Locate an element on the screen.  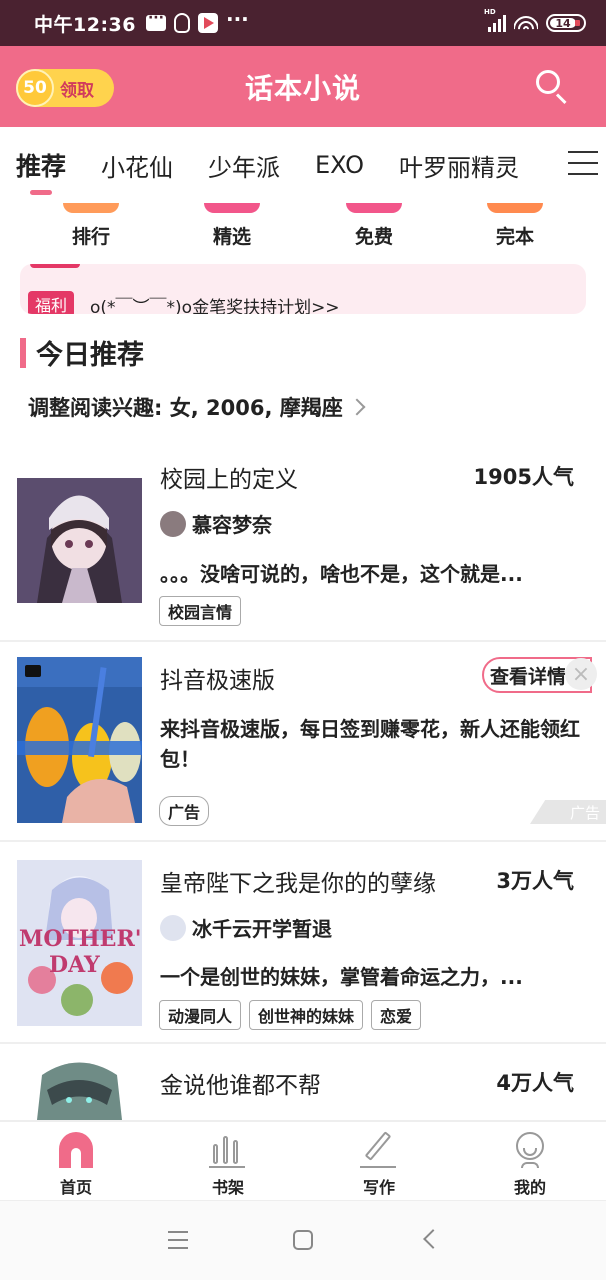
notification-icons: ··· is located at coordinates (197, 21).